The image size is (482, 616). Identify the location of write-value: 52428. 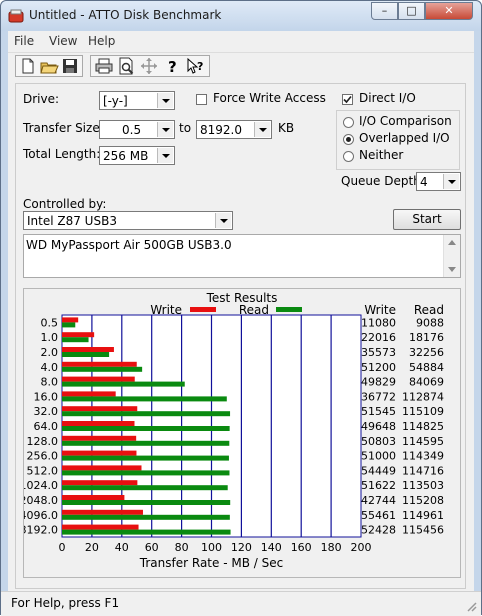
(378, 530).